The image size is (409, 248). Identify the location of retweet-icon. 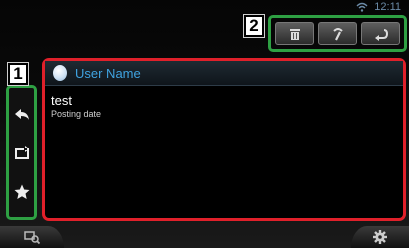
(21, 152).